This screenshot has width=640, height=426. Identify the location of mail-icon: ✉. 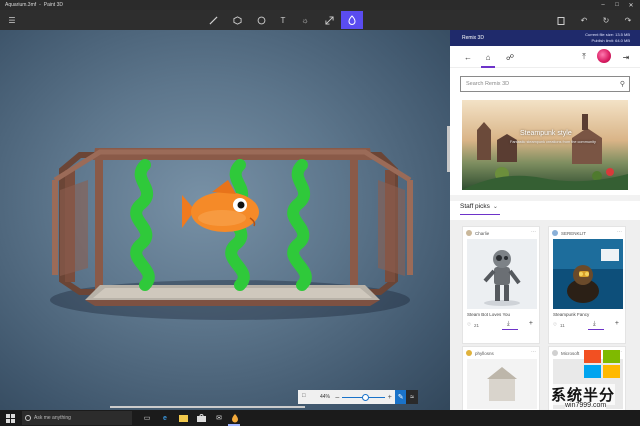
(219, 418).